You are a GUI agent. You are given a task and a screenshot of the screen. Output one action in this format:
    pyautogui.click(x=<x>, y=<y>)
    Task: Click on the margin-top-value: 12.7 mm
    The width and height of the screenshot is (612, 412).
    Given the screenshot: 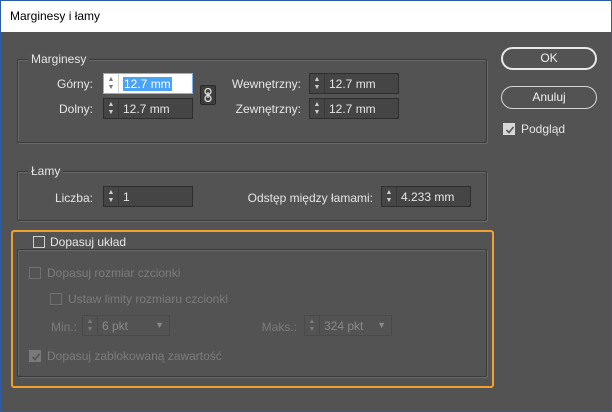 What is the action you would take?
    pyautogui.click(x=147, y=83)
    